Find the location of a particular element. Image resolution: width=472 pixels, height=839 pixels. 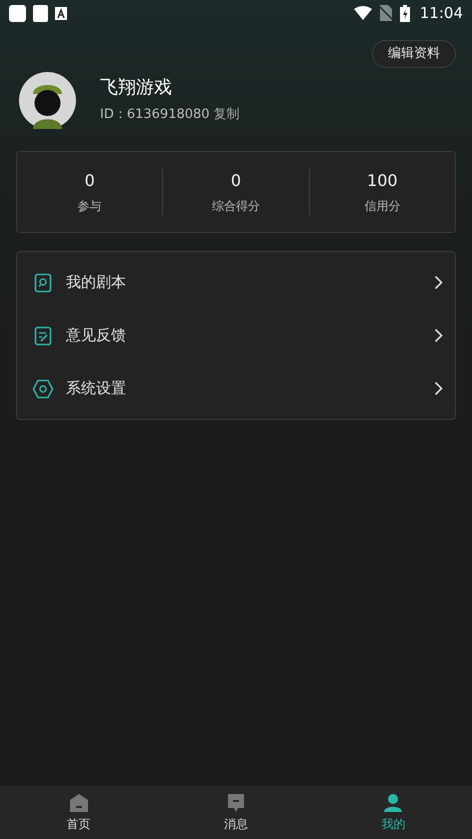

battery-charging-icon is located at coordinates (405, 13).